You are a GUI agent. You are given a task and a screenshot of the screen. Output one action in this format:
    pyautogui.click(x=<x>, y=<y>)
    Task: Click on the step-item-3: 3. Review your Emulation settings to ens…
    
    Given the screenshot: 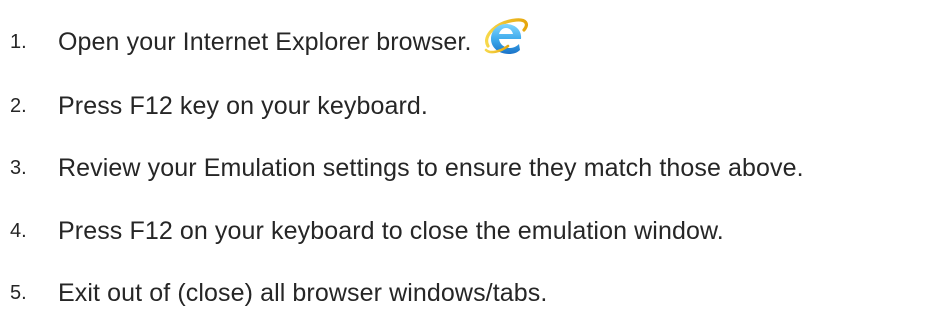 What is the action you would take?
    pyautogui.click(x=407, y=168)
    